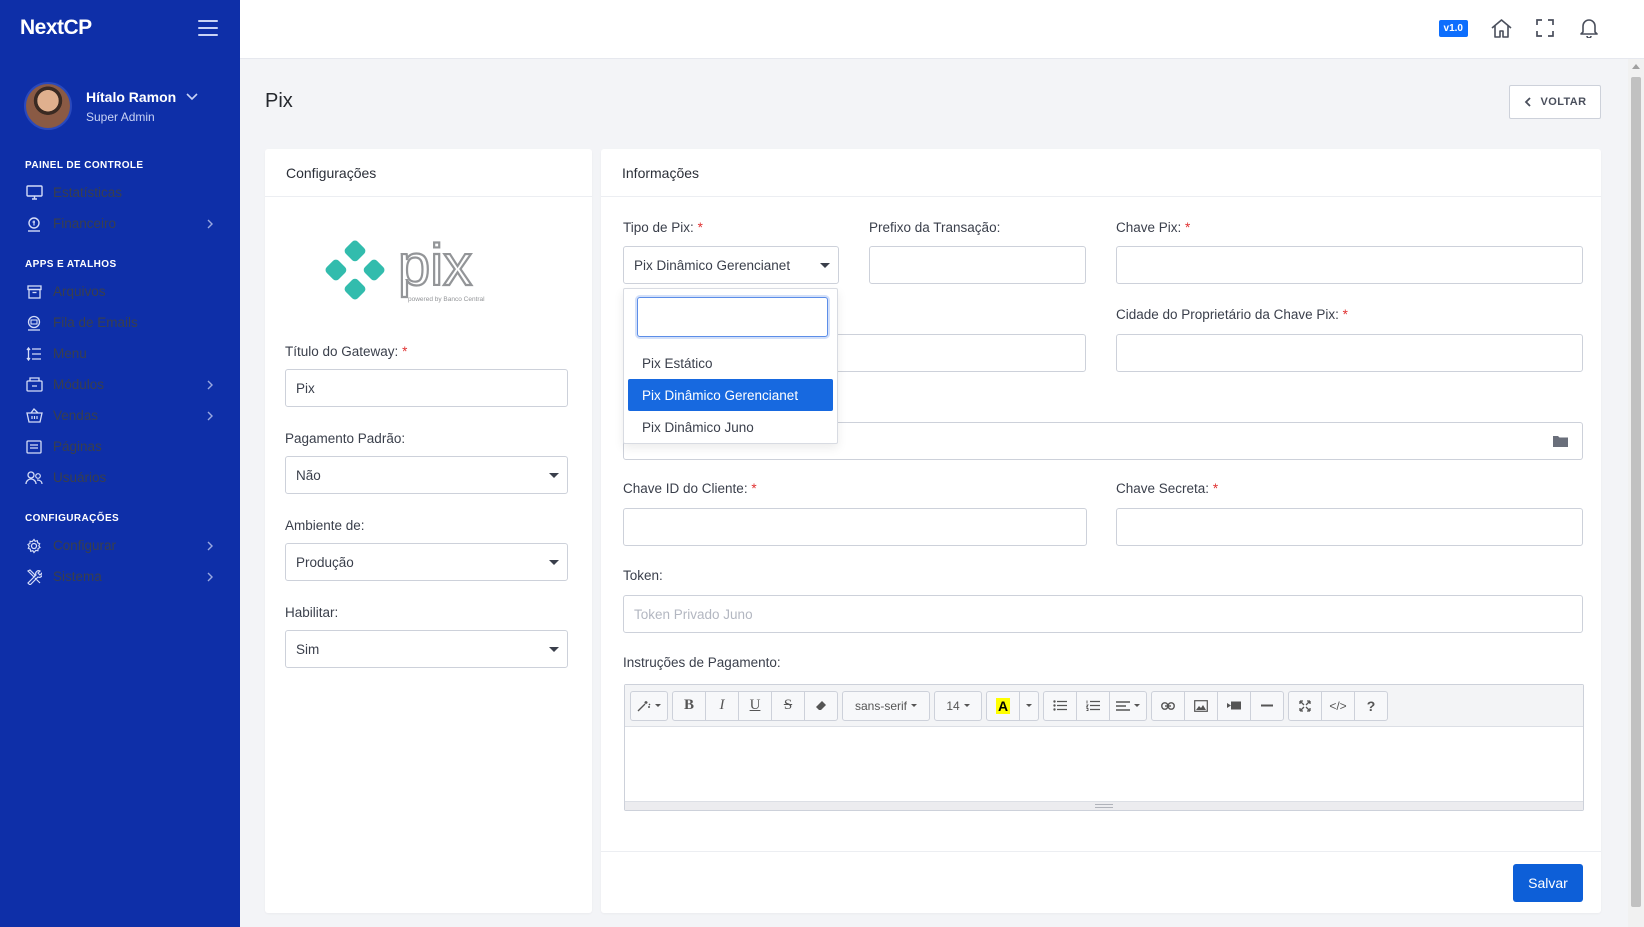 Image resolution: width=1644 pixels, height=927 pixels. What do you see at coordinates (192, 96) in the screenshot?
I see `chevron-down-icon` at bounding box center [192, 96].